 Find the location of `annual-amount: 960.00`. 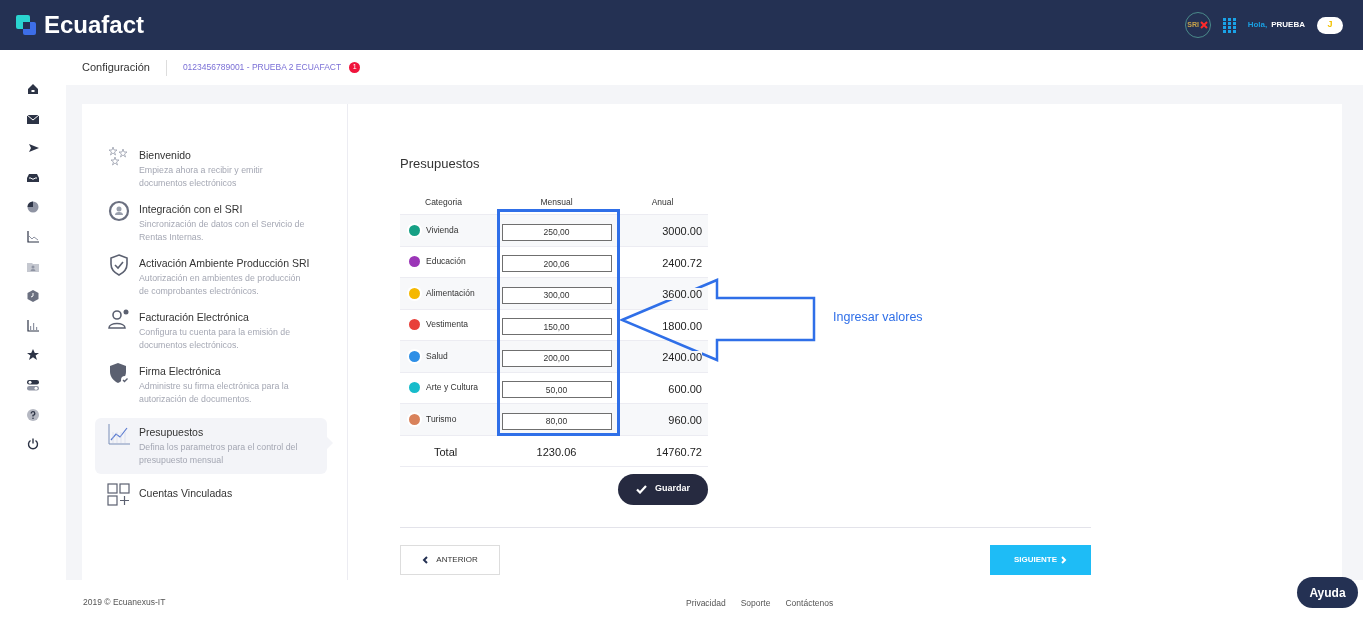

annual-amount: 960.00 is located at coordinates (685, 420).